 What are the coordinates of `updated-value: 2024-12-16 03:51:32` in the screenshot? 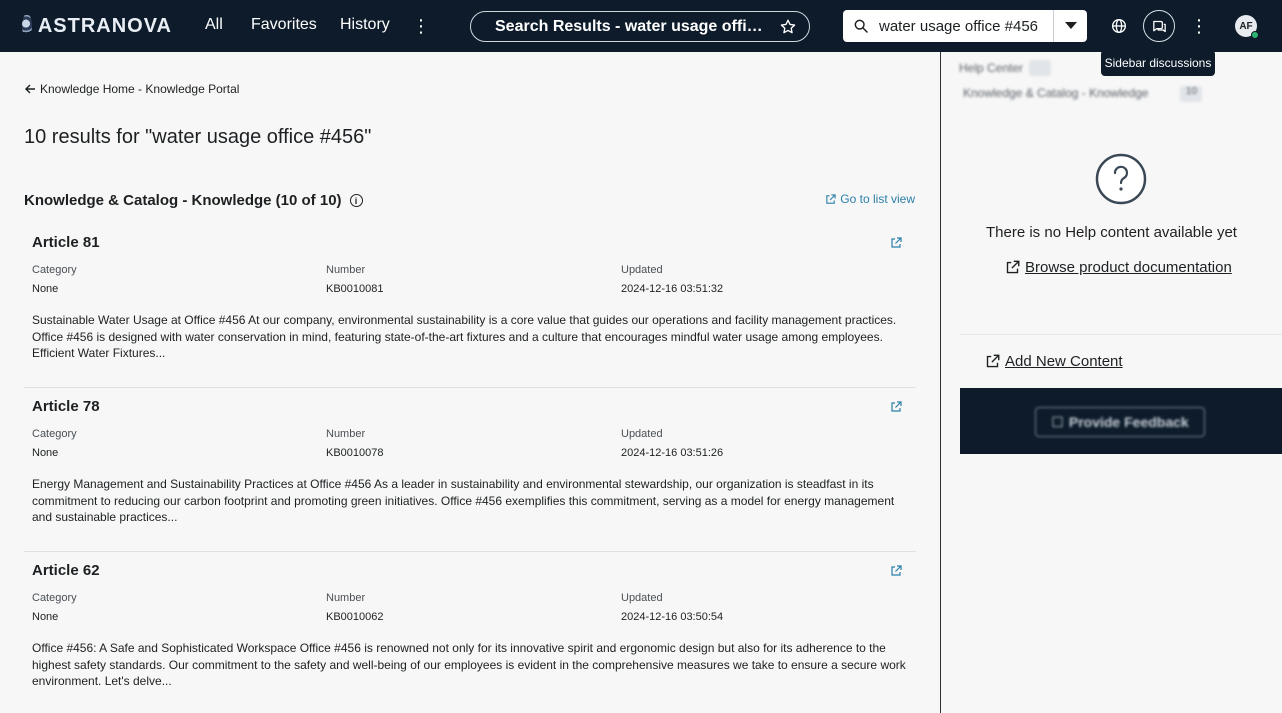 It's located at (672, 289).